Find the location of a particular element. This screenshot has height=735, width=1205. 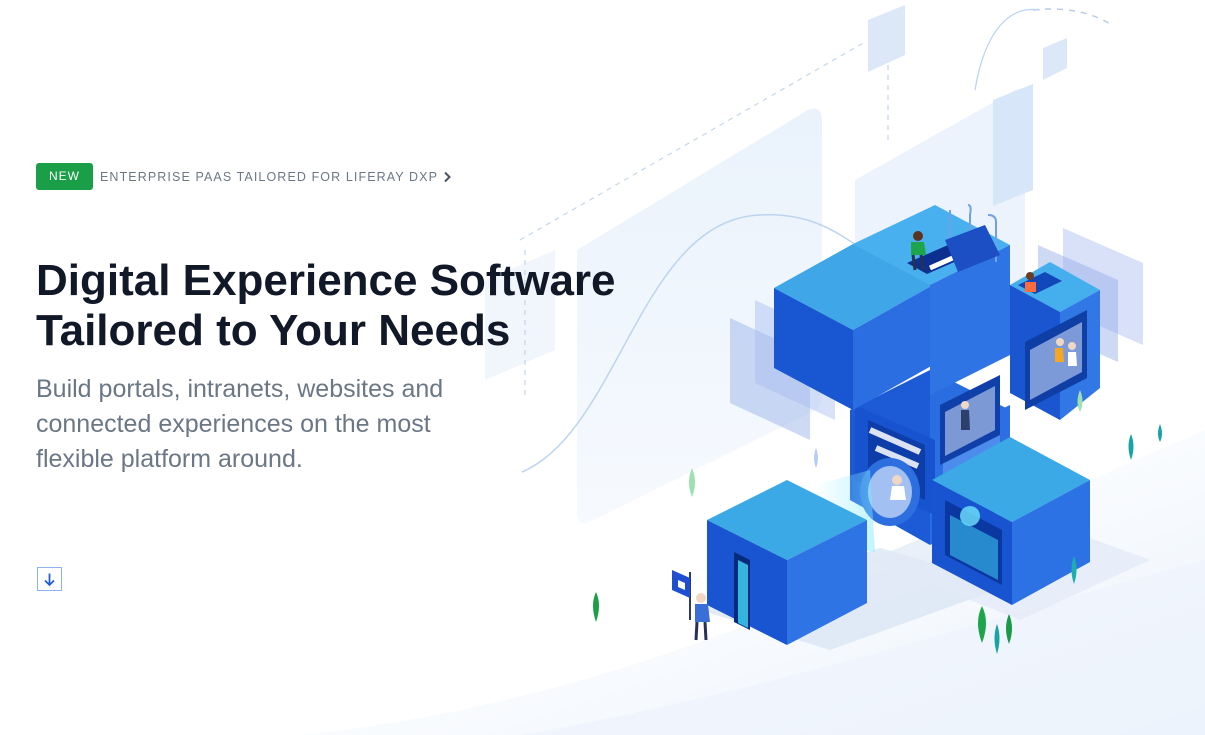

title-line: Digital Experience Software is located at coordinates (326, 280).